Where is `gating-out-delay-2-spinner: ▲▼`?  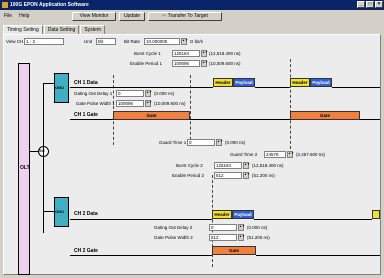 gating-out-delay-2-spinner: ▲▼ is located at coordinates (241, 227).